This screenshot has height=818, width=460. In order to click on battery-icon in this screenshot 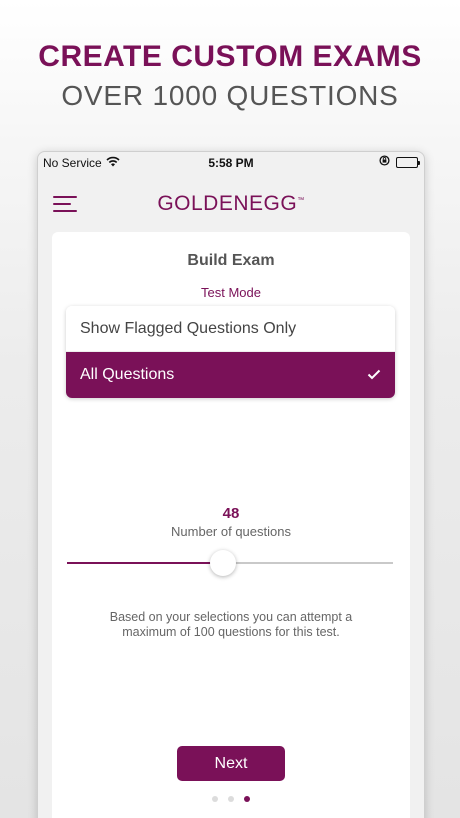, I will do `click(408, 162)`.